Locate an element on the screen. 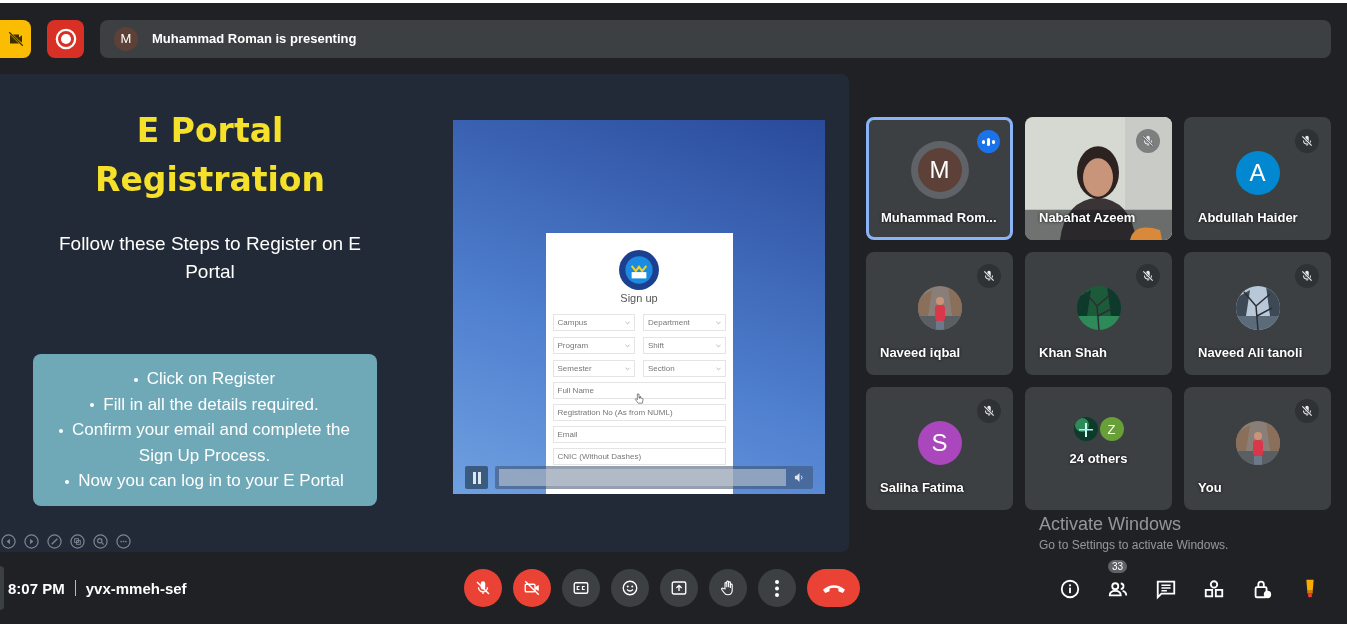 The image size is (1347, 624). more-options-button is located at coordinates (777, 588).